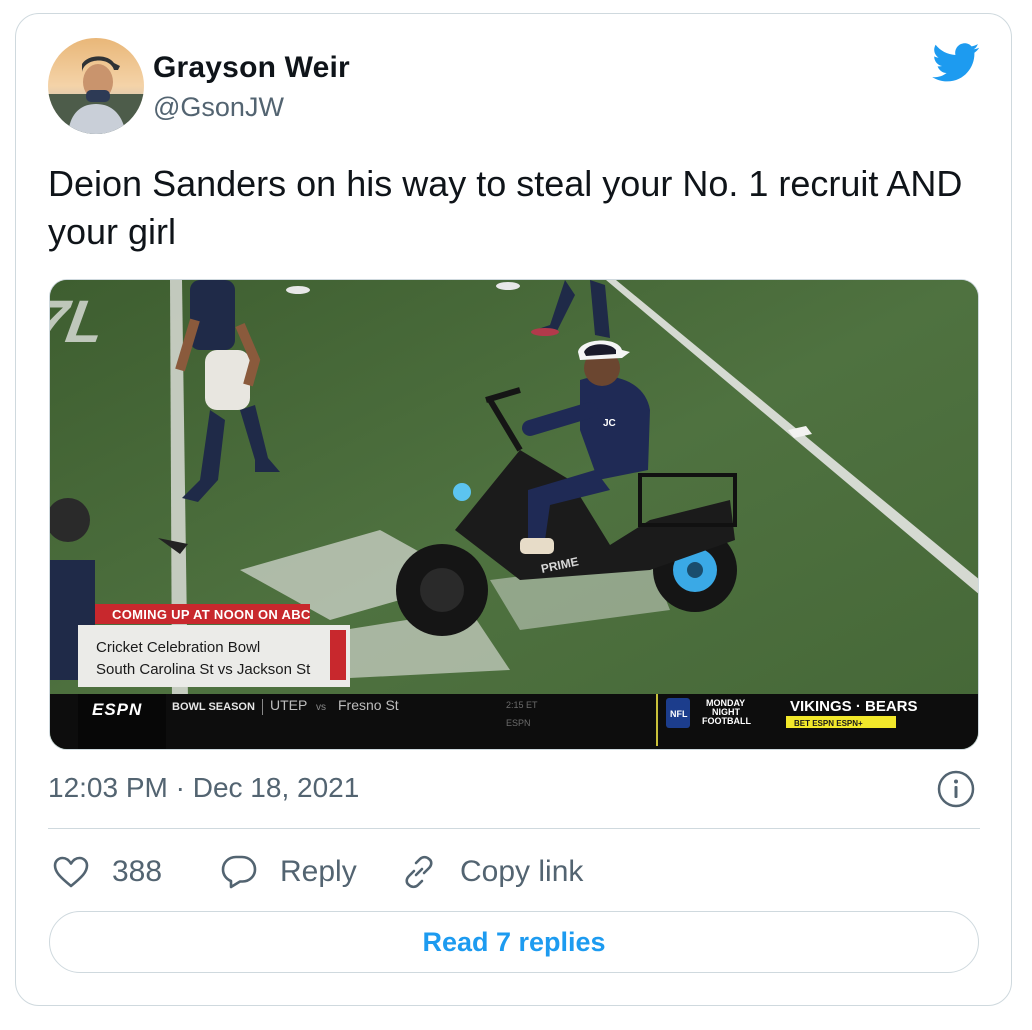 The width and height of the screenshot is (1032, 1030). What do you see at coordinates (71, 872) in the screenshot?
I see `heart-icon` at bounding box center [71, 872].